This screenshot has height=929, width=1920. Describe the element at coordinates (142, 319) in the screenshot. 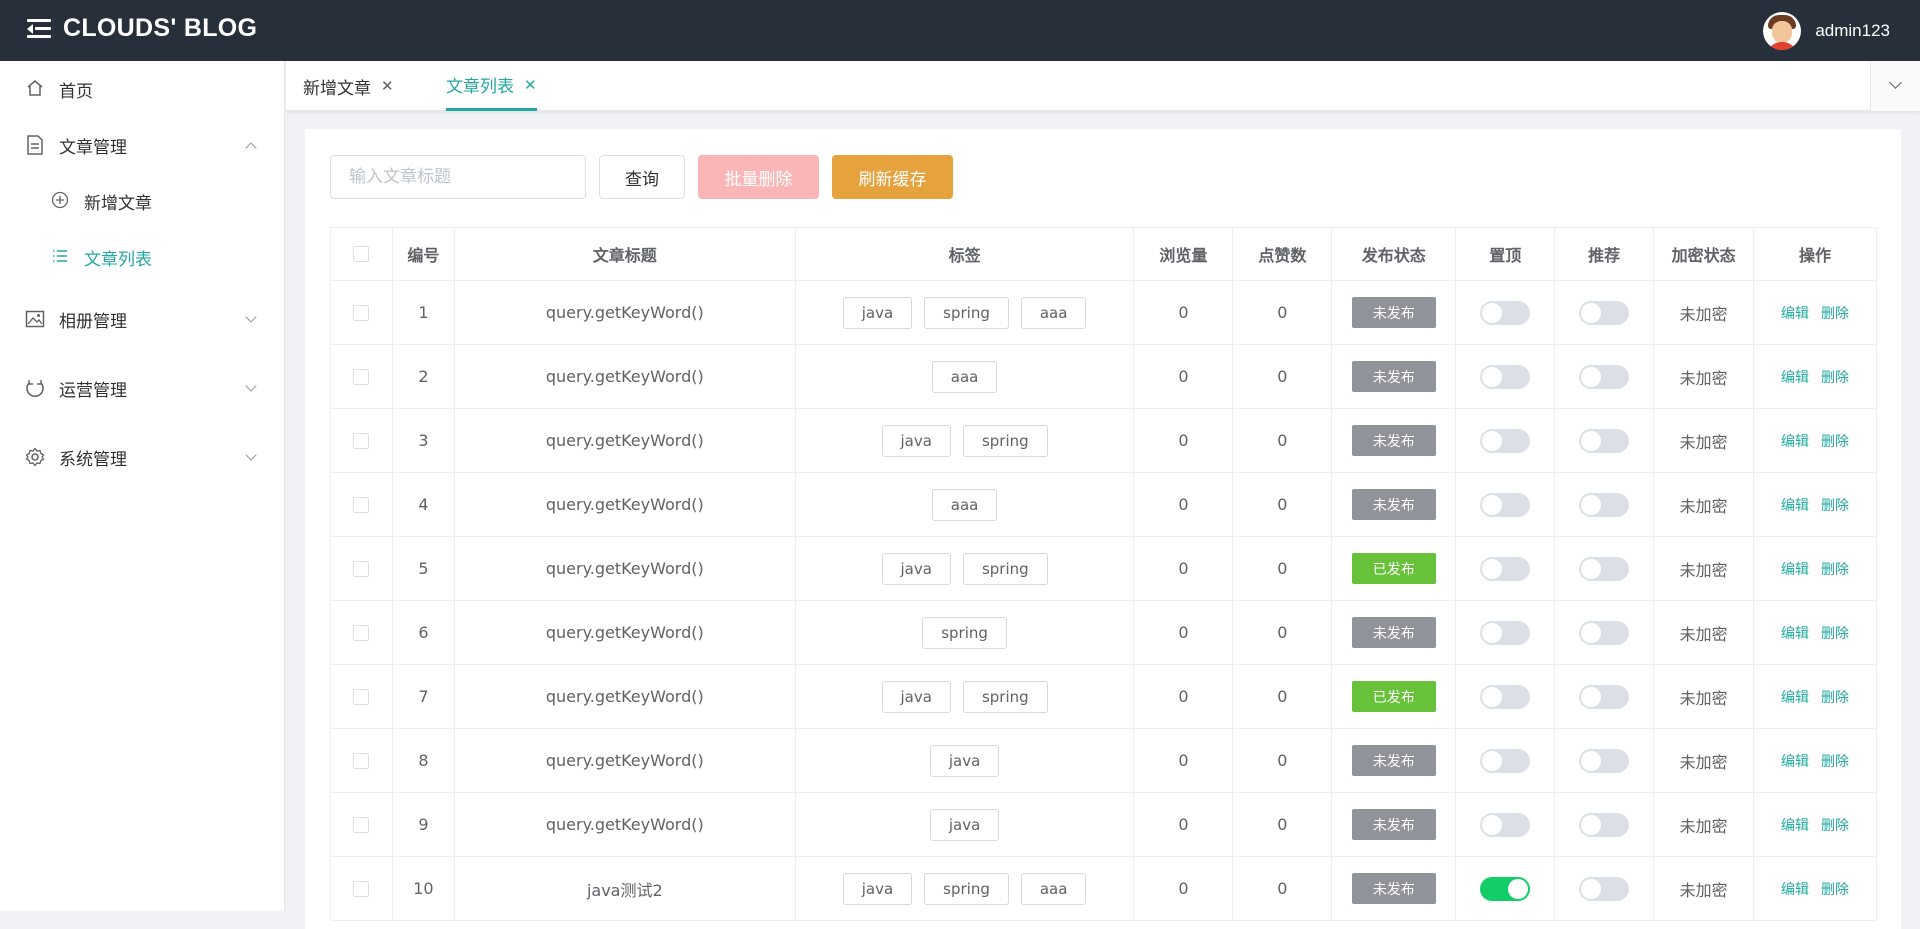

I see `sidebar-item-album-management: 相册管理` at that location.